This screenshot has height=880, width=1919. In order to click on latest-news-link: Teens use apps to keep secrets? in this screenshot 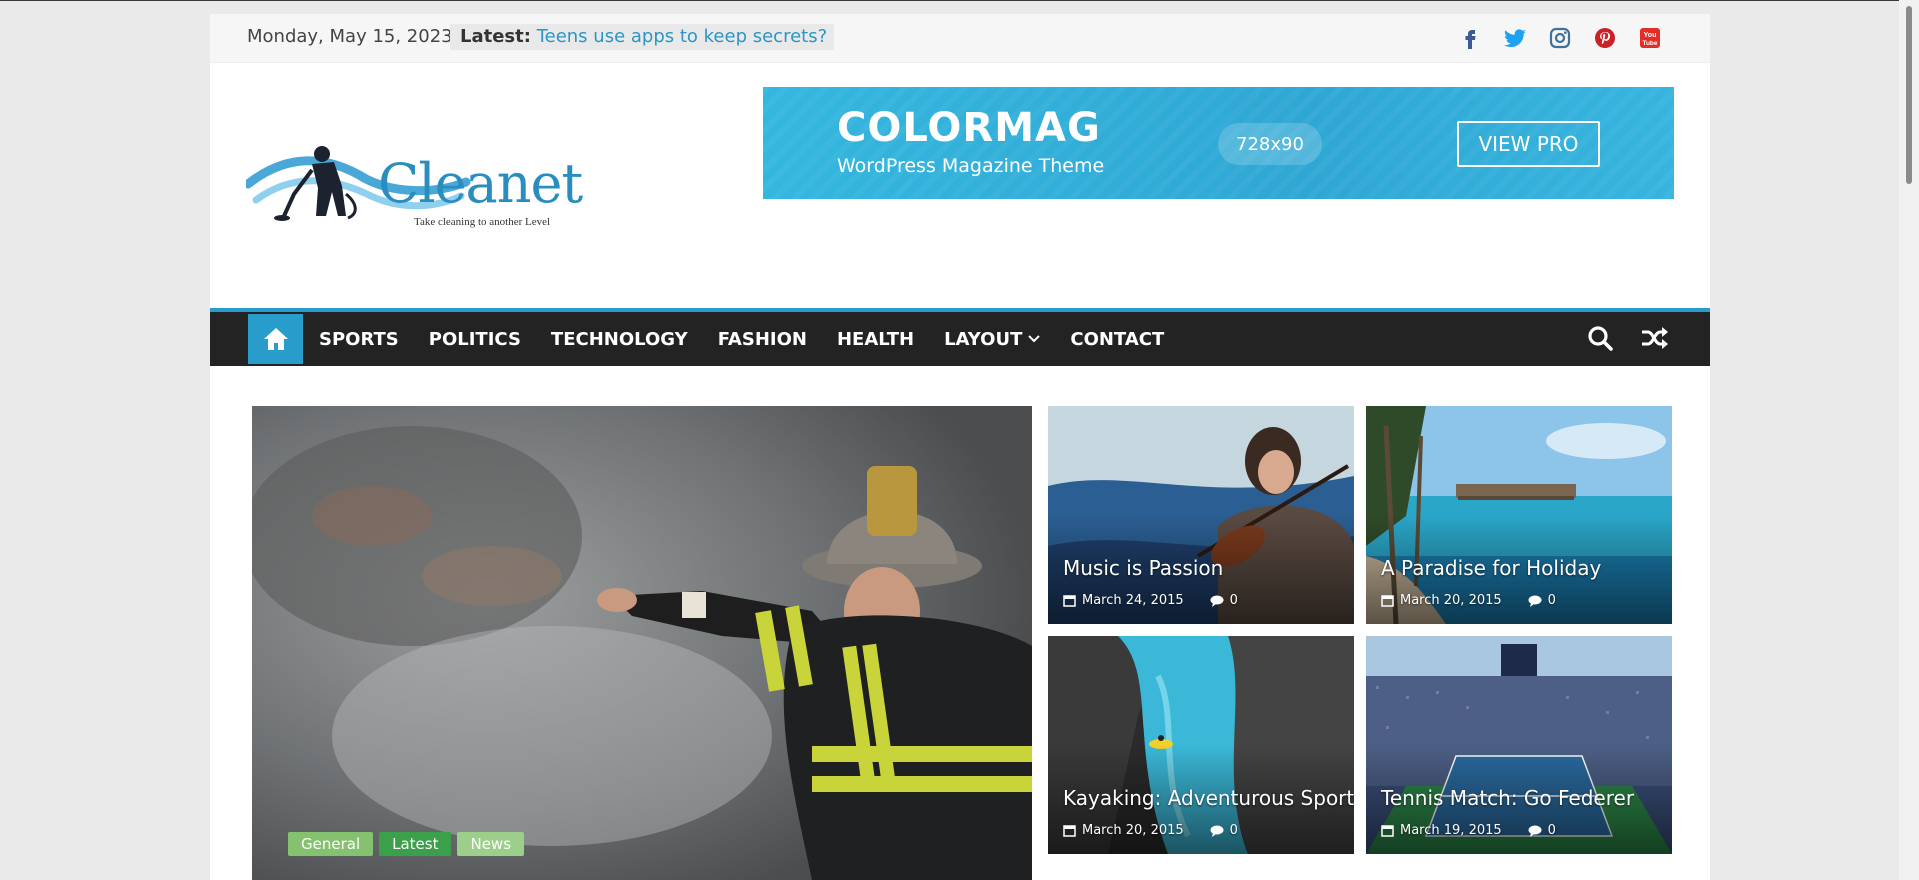, I will do `click(682, 36)`.